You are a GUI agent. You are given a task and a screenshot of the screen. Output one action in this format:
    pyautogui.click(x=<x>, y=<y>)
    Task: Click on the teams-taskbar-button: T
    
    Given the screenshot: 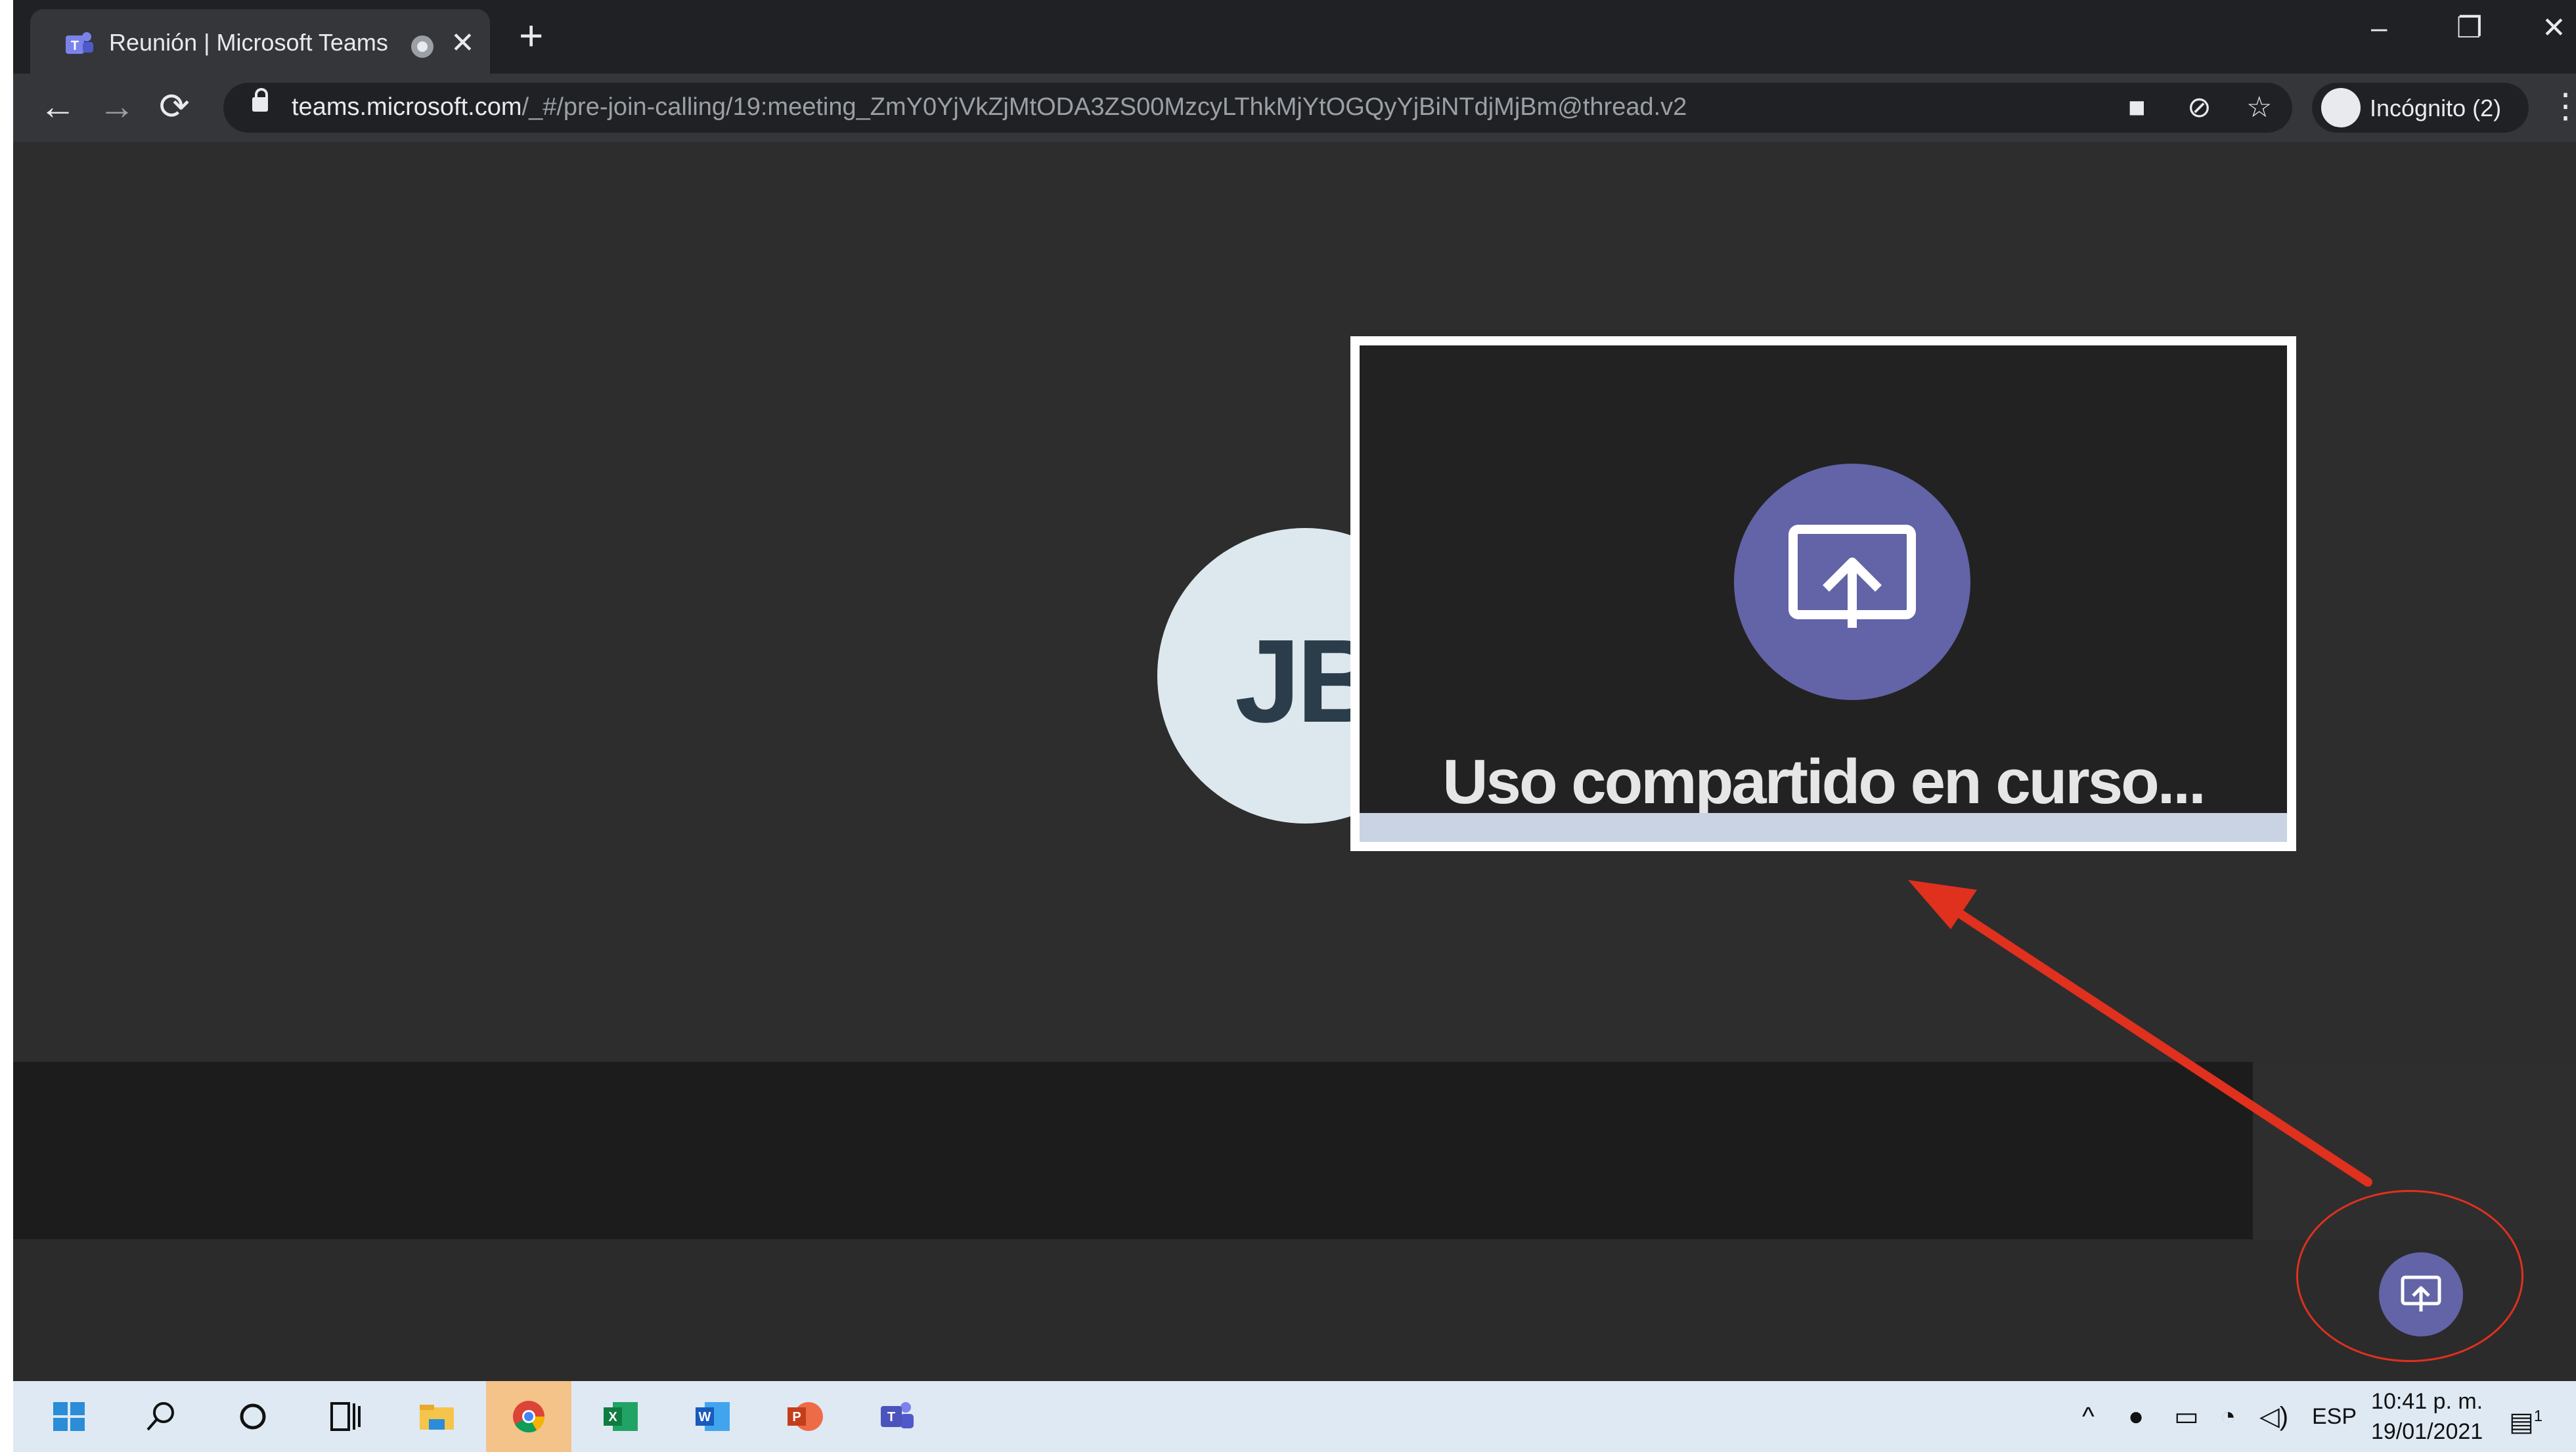 What is the action you would take?
    pyautogui.click(x=896, y=1417)
    